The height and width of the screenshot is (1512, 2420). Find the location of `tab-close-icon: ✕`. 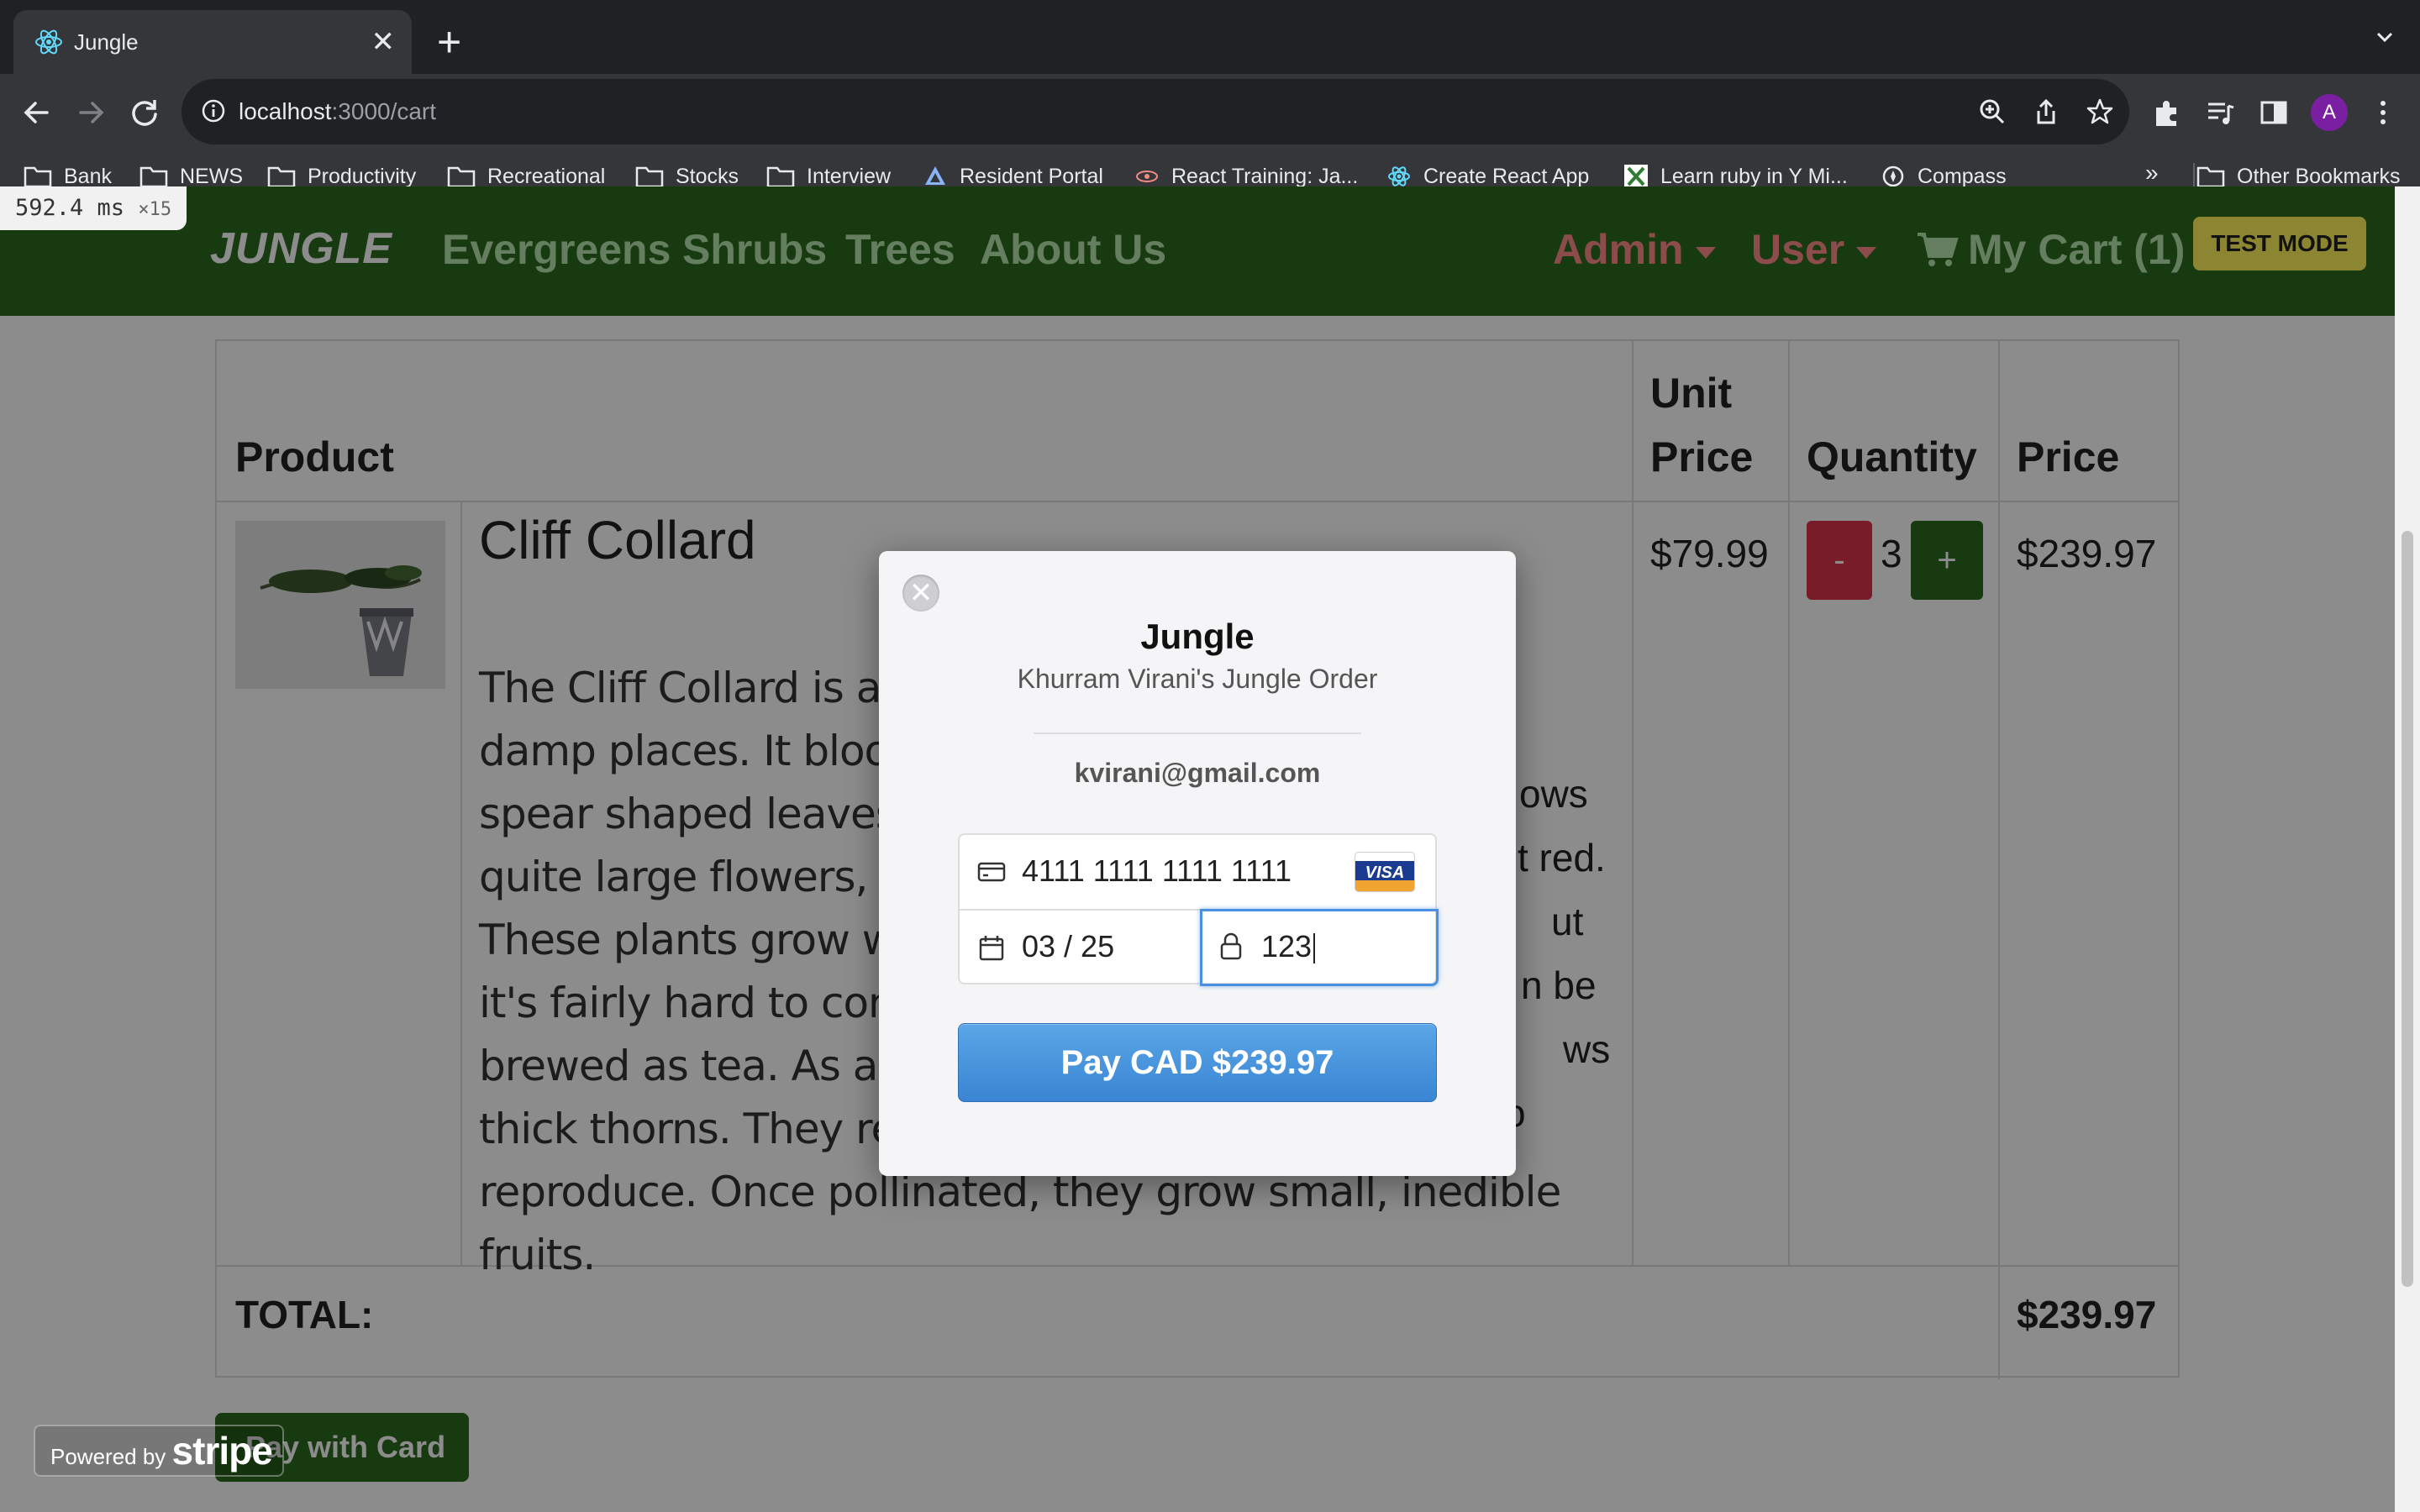

tab-close-icon: ✕ is located at coordinates (383, 42).